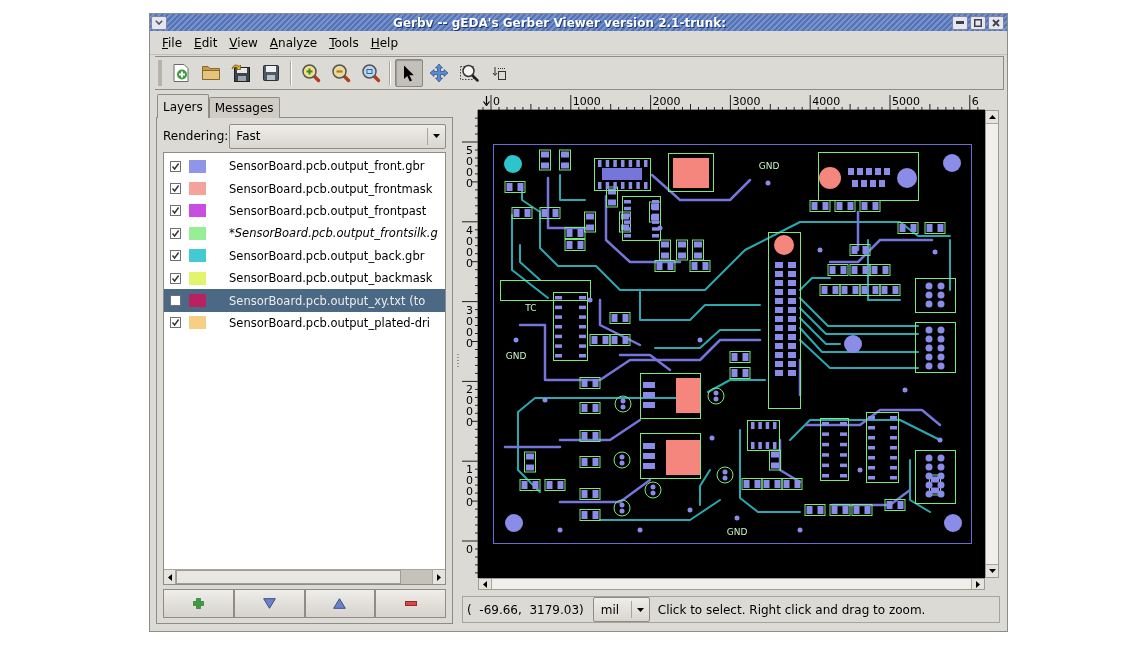 The width and height of the screenshot is (1143, 652). Describe the element at coordinates (975, 101) in the screenshot. I see `ruler-label: 6` at that location.